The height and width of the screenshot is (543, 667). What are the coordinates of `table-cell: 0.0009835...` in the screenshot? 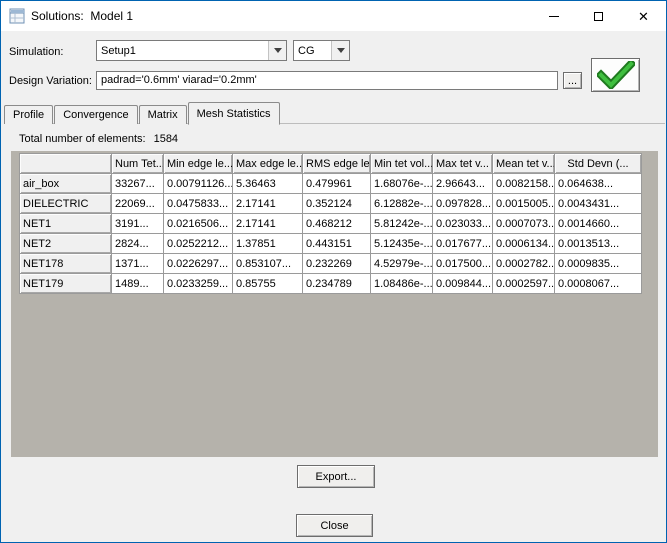 It's located at (598, 263).